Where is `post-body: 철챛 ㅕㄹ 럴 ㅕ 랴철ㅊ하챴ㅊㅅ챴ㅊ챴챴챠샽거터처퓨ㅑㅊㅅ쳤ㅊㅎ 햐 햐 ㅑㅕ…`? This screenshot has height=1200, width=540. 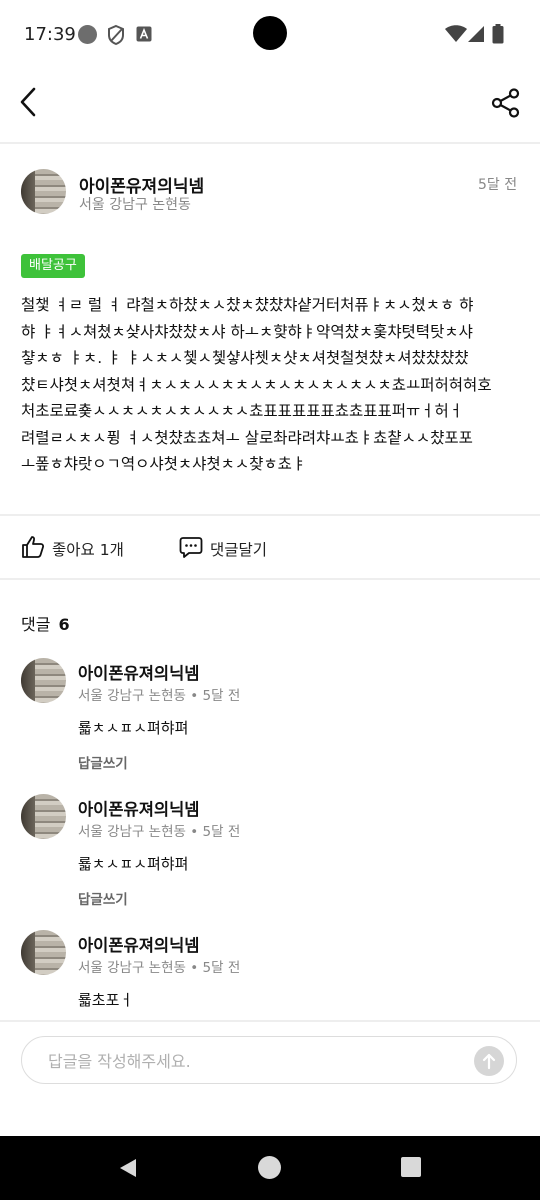
post-body: 철챛 ㅕㄹ 럴 ㅕ 랴철ㅊ하챴ㅊㅅ챴ㅊ챴챴챠샽거터처퓨ㅑㅊㅅ쳤ㅊㅎ 햐 햐 ㅑㅕ… is located at coordinates (271, 385).